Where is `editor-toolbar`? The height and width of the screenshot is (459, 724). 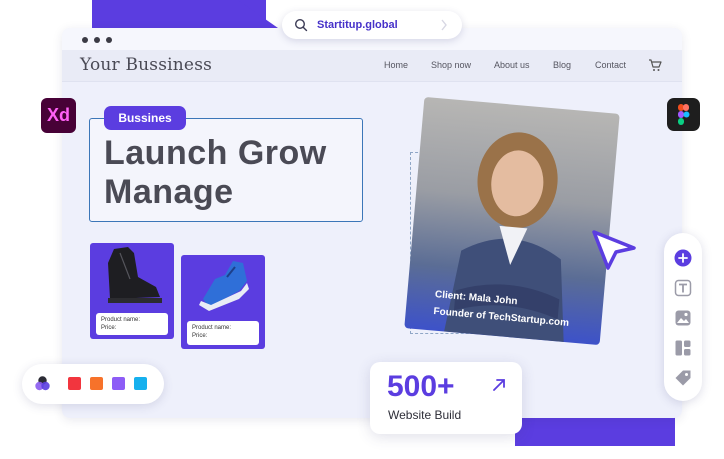 editor-toolbar is located at coordinates (683, 317).